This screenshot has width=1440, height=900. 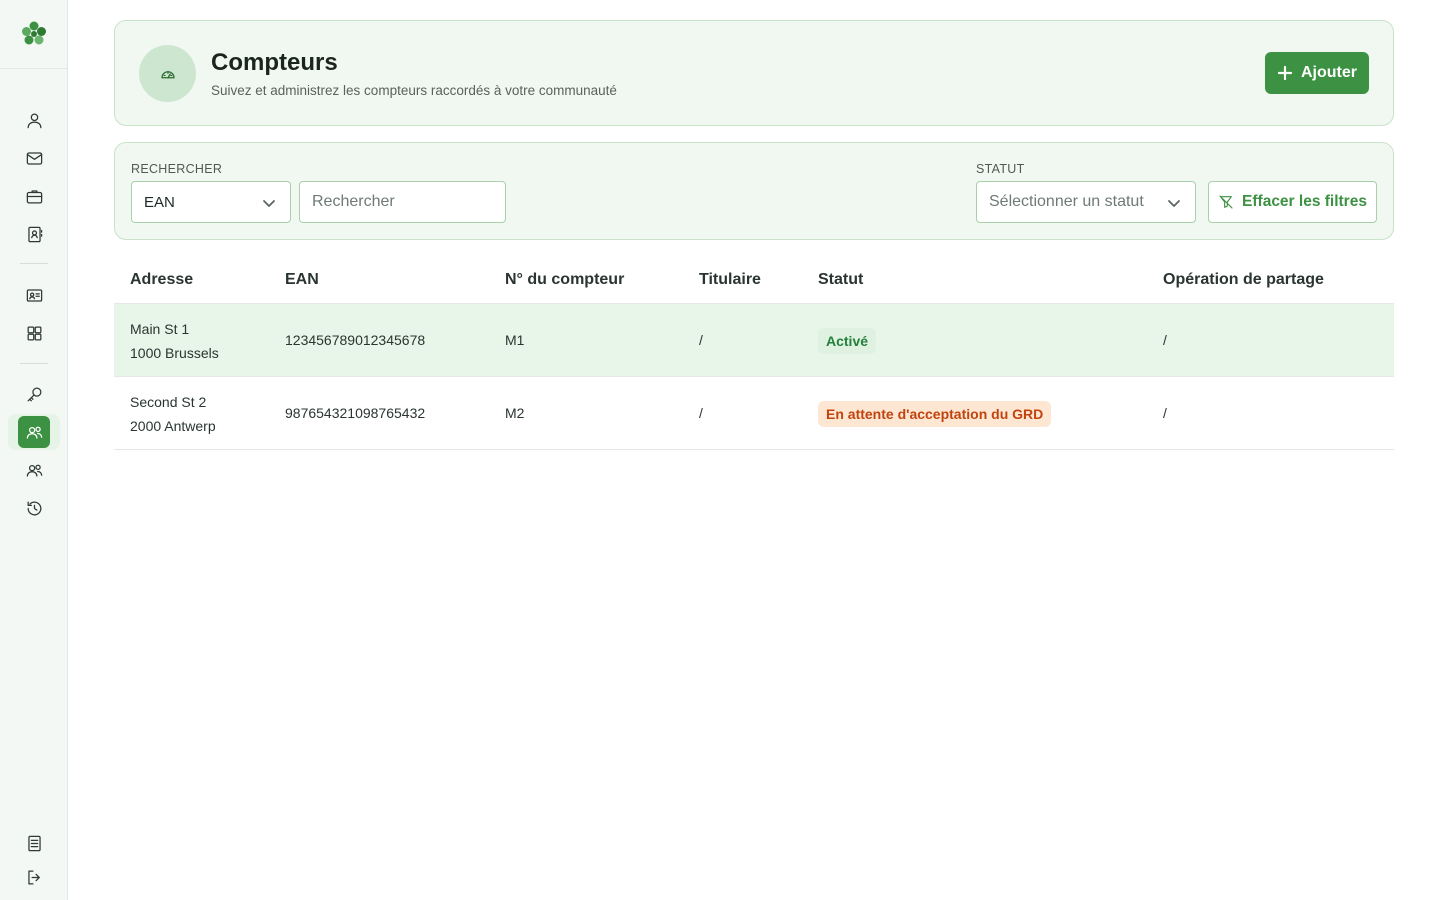 I want to click on clear-filters-button: Effacer les filtres, so click(x=1292, y=202).